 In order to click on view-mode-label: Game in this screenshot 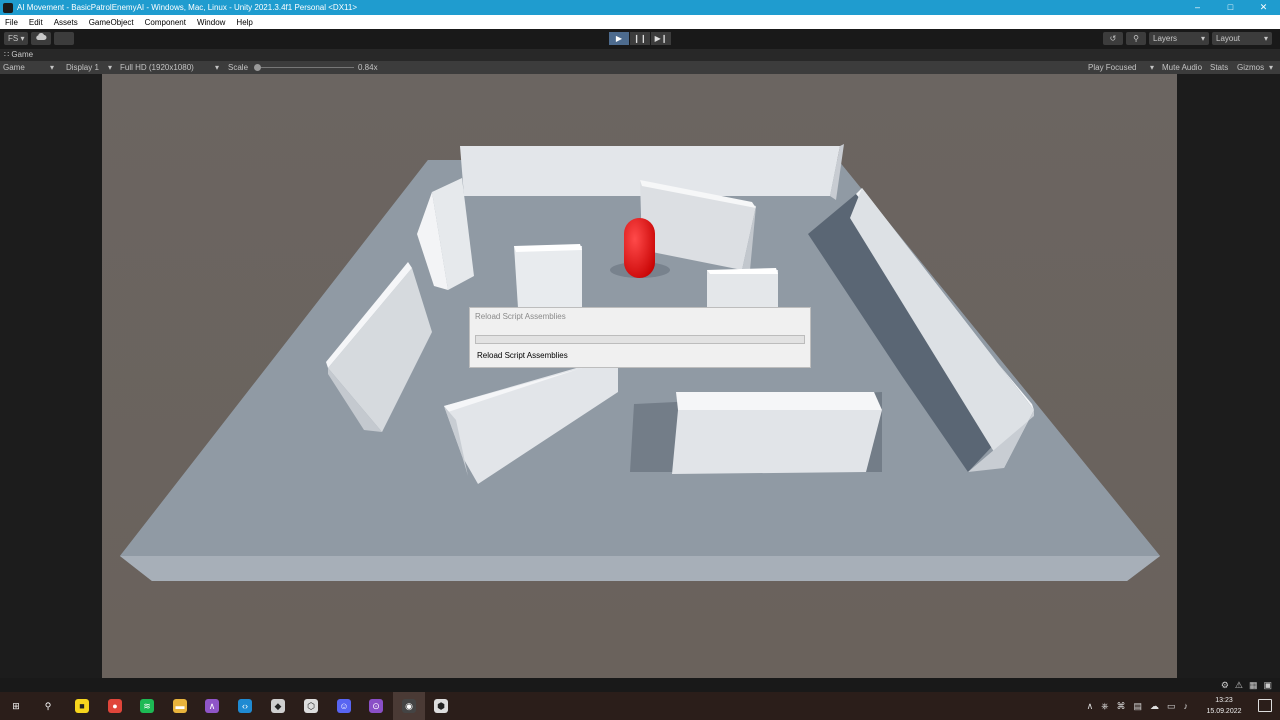, I will do `click(14, 67)`.